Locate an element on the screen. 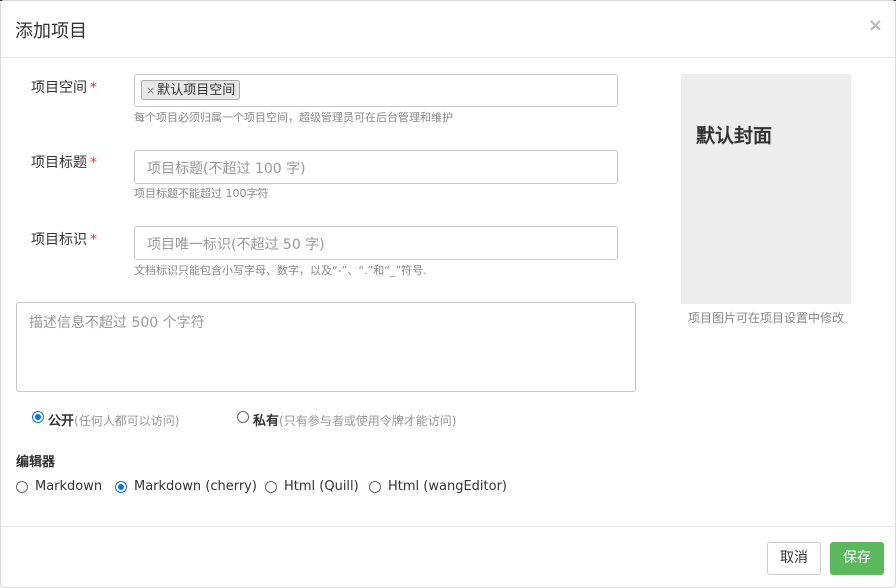  radio-editor-markdown is located at coordinates (22, 487).